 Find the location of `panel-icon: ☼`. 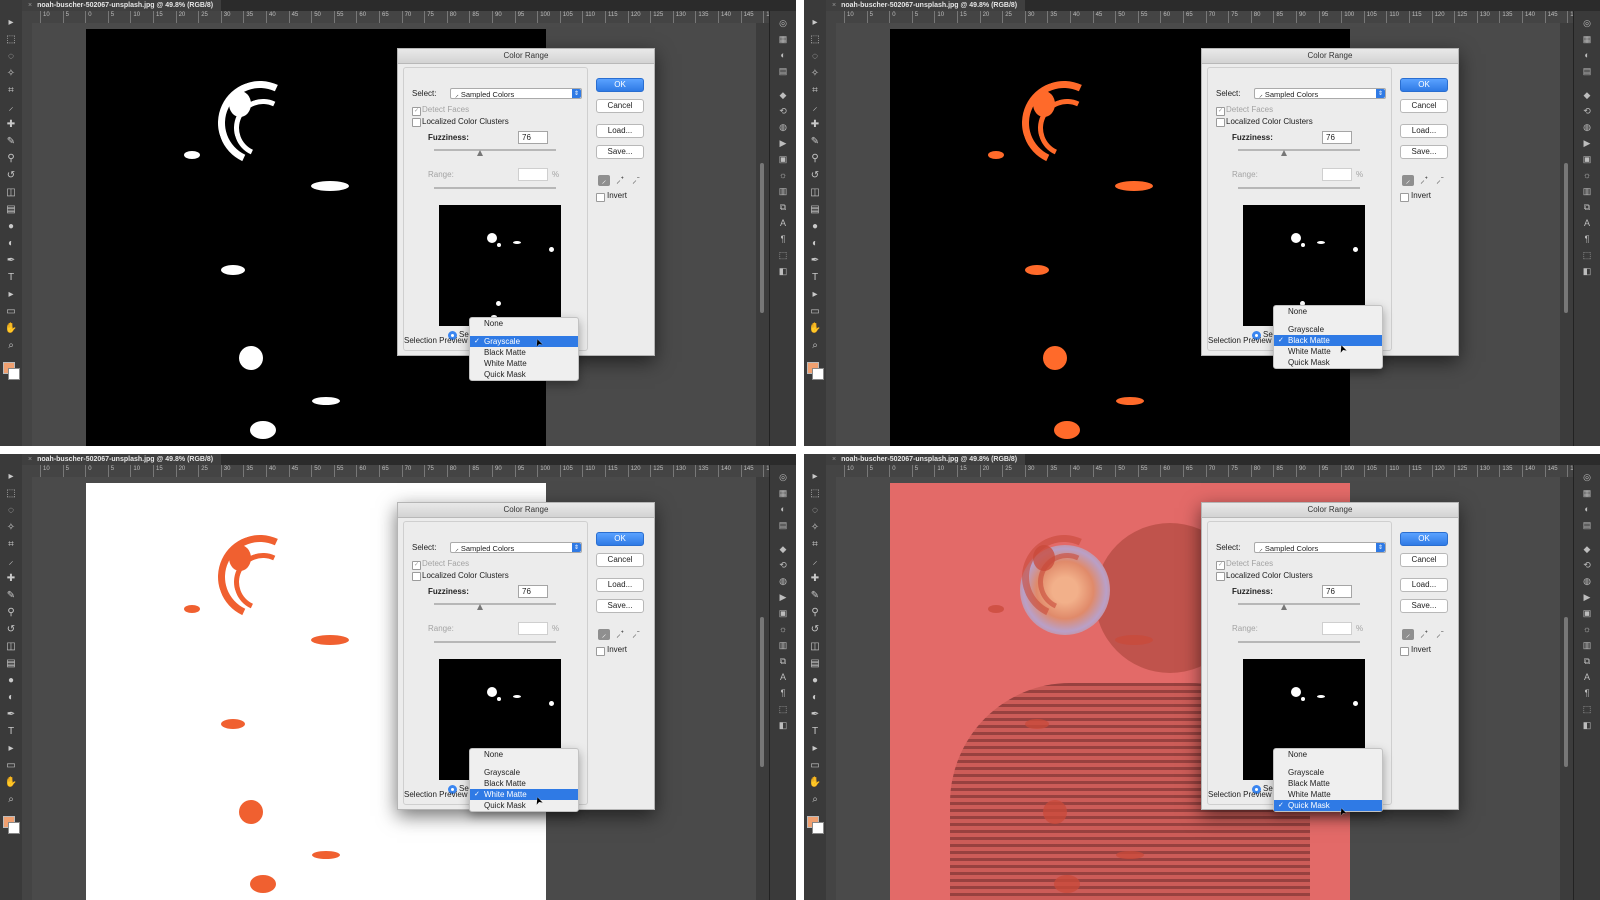

panel-icon: ☼ is located at coordinates (1587, 629).